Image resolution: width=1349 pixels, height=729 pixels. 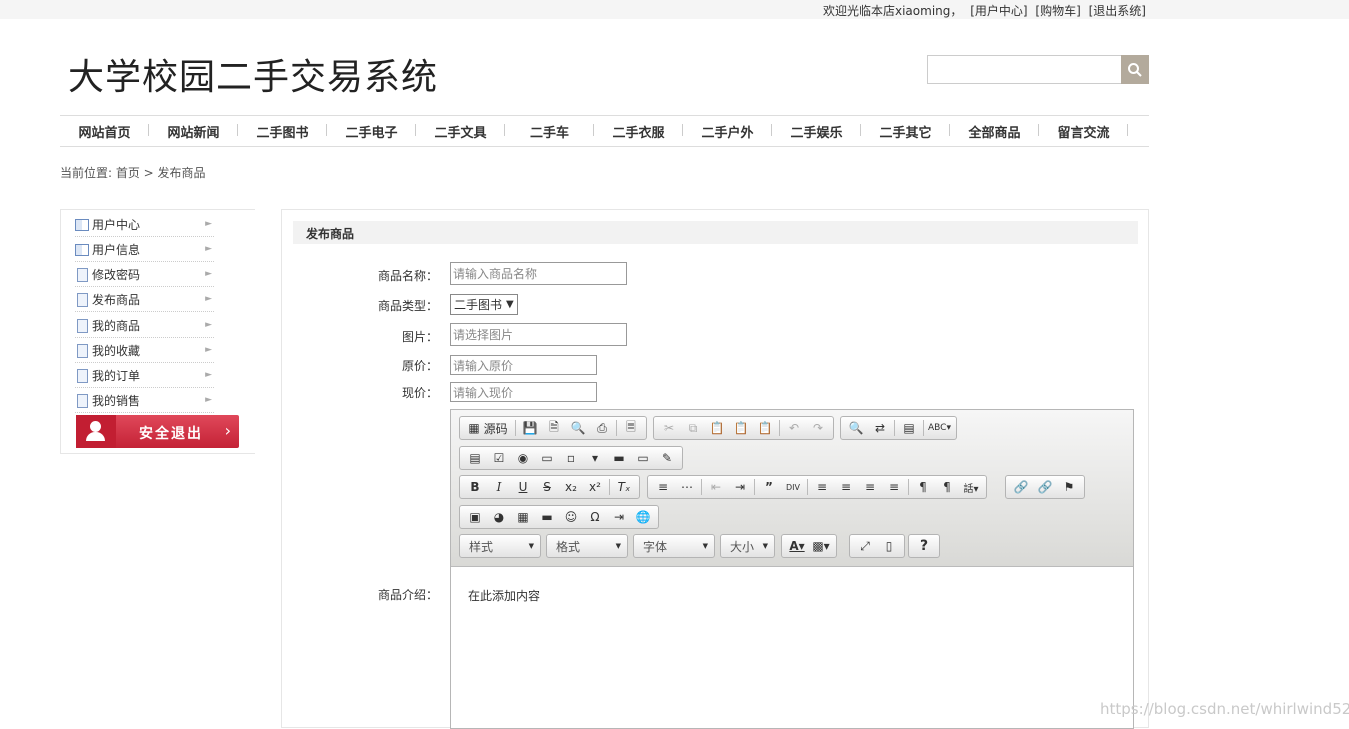 What do you see at coordinates (144, 250) in the screenshot?
I see `sidebar-item-user-info: 用户信息 ►` at bounding box center [144, 250].